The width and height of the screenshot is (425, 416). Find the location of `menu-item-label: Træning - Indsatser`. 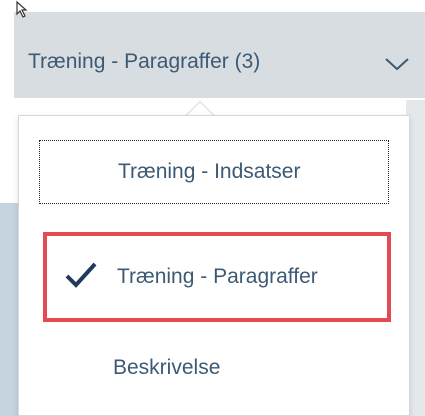

menu-item-label: Træning - Indsatser is located at coordinates (209, 171).